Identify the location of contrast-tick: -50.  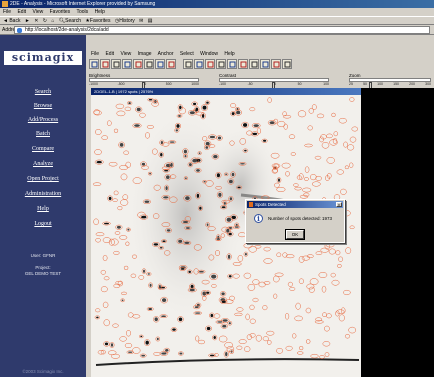
(250, 84).